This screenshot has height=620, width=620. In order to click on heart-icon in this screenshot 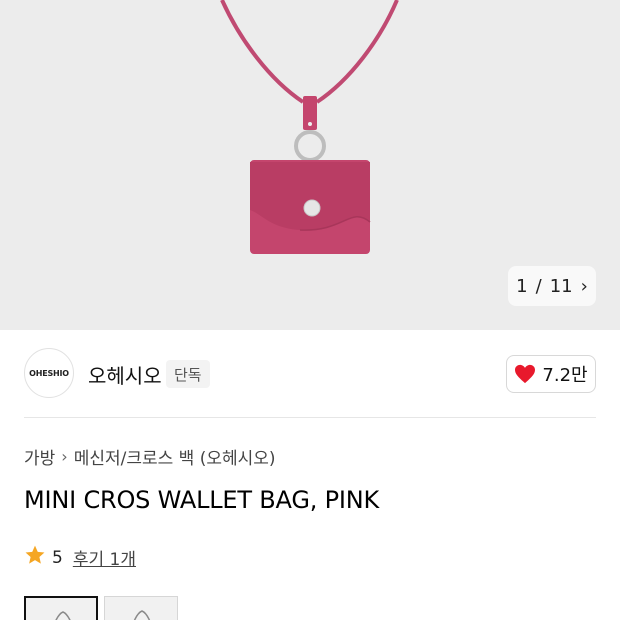, I will do `click(525, 374)`.